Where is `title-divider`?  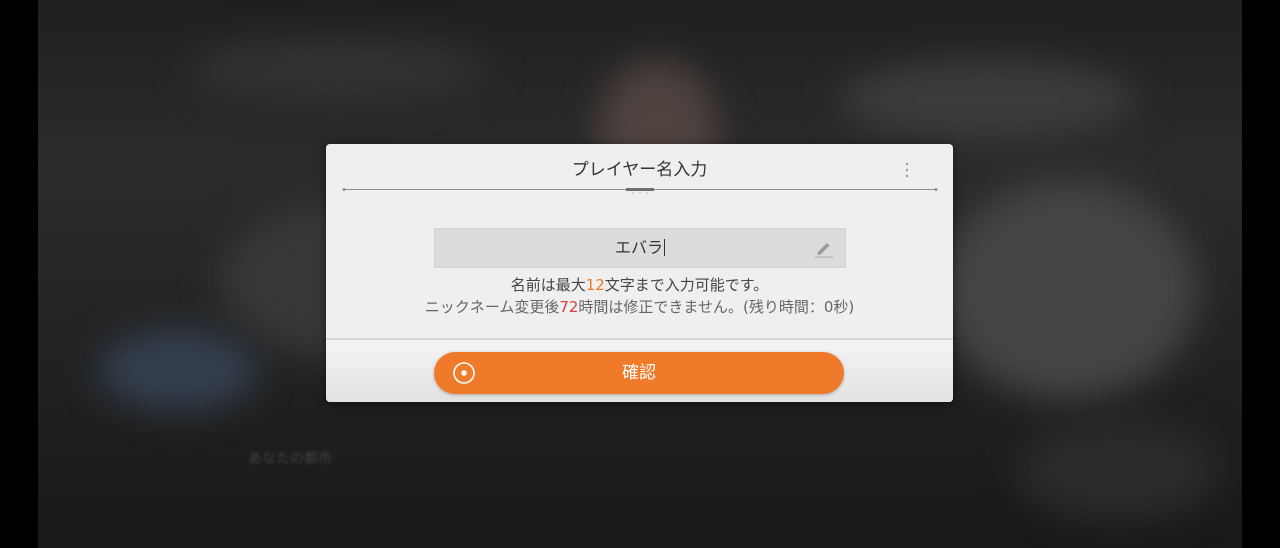 title-divider is located at coordinates (640, 191).